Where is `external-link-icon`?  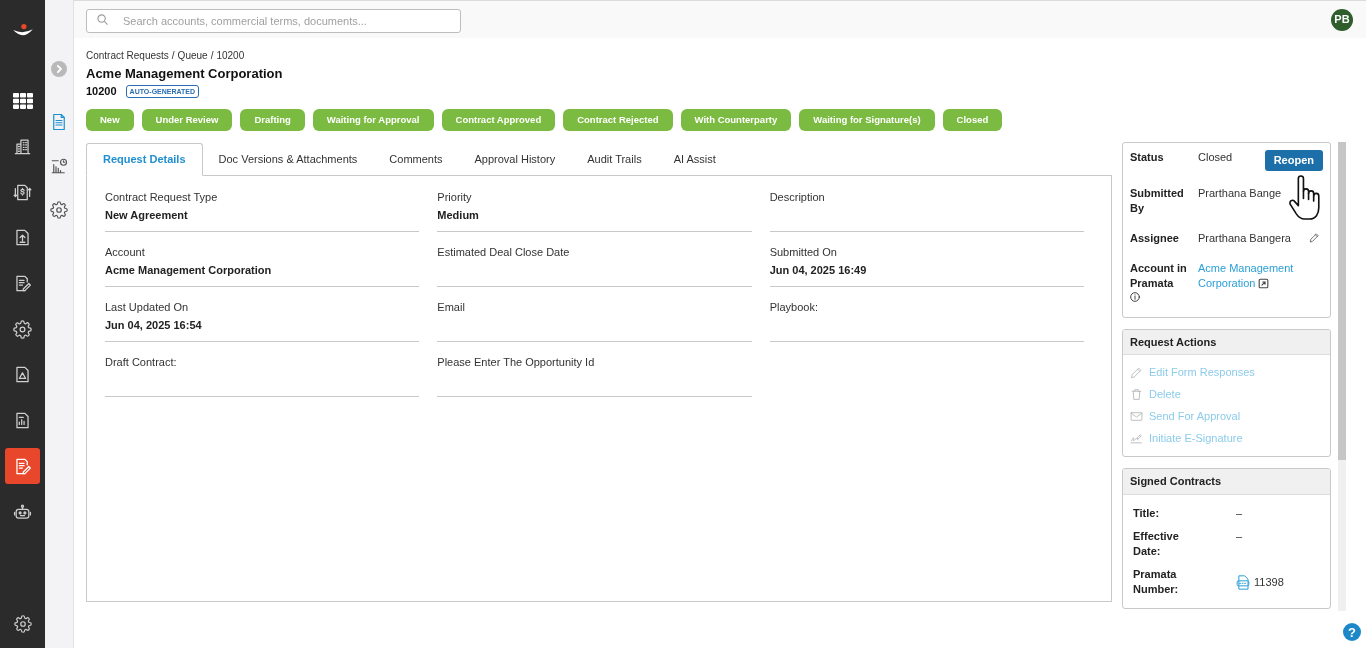 external-link-icon is located at coordinates (1264, 283).